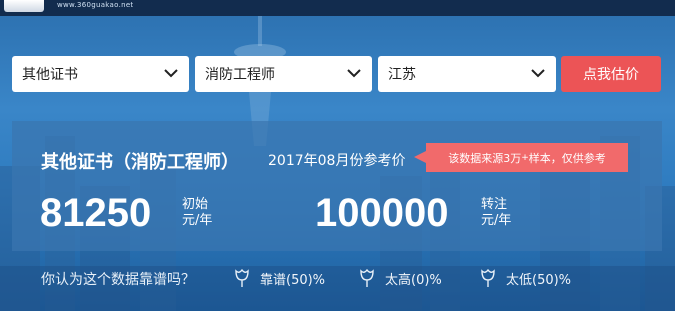 Image resolution: width=675 pixels, height=311 pixels. What do you see at coordinates (494, 204) in the screenshot?
I see `renewal-label-type: 转注` at bounding box center [494, 204].